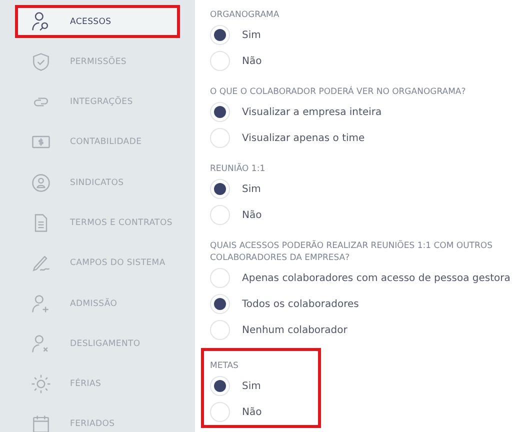 The image size is (516, 432). Describe the element at coordinates (238, 169) in the screenshot. I see `section-label: REUNIÃO 1:1` at that location.